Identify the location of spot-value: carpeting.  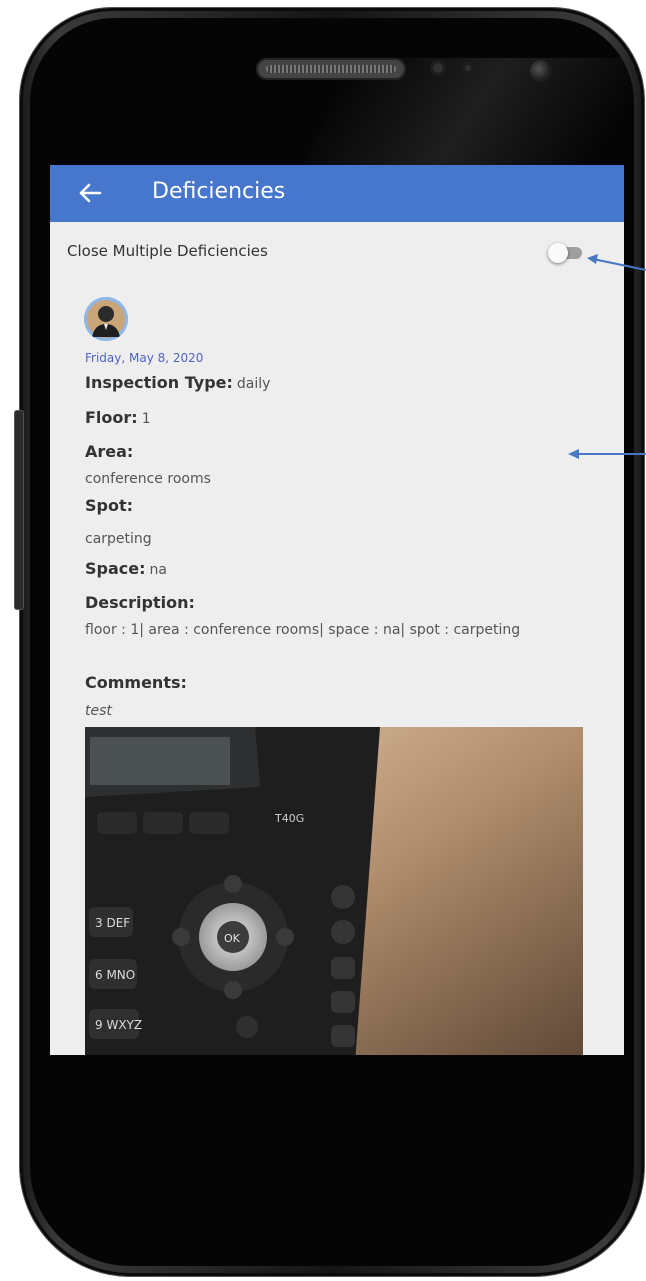
(118, 539).